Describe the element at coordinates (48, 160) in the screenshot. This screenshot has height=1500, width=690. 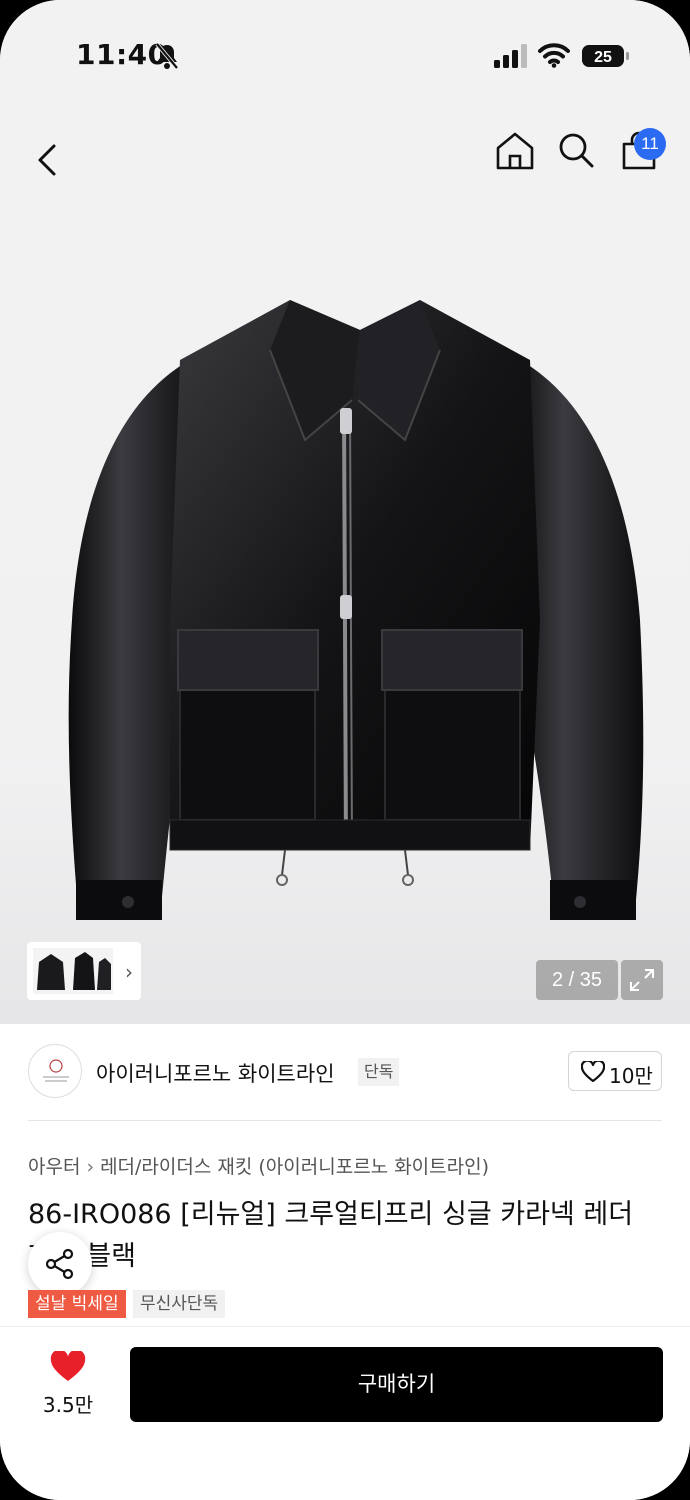
I see `back-icon` at that location.